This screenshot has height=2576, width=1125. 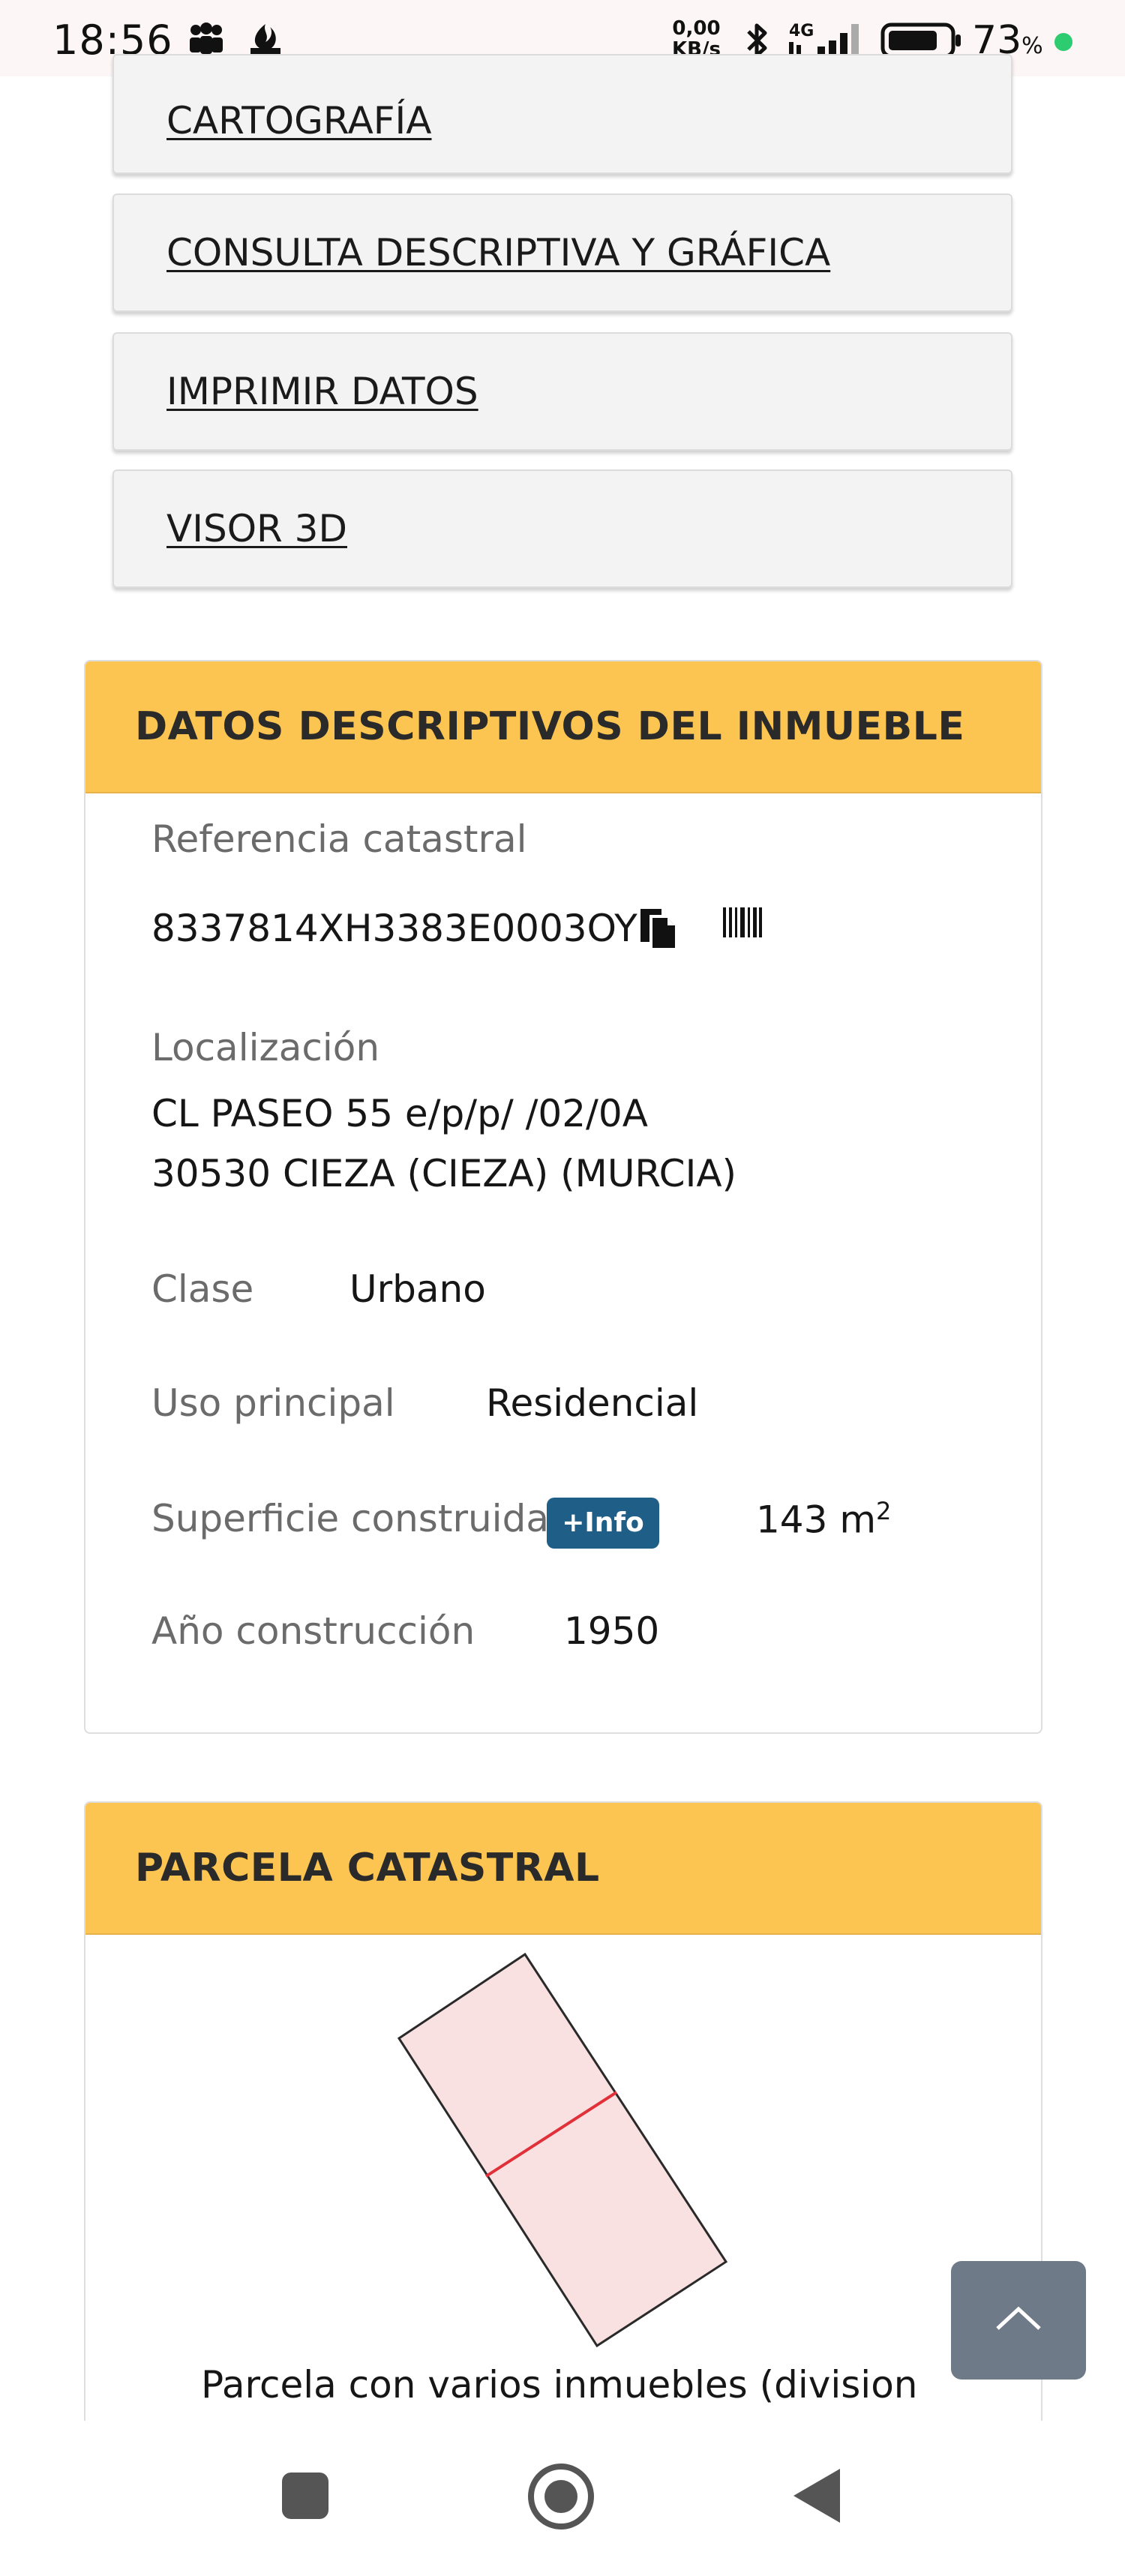 What do you see at coordinates (592, 1403) in the screenshot?
I see `uso-principal-value: Residencial` at bounding box center [592, 1403].